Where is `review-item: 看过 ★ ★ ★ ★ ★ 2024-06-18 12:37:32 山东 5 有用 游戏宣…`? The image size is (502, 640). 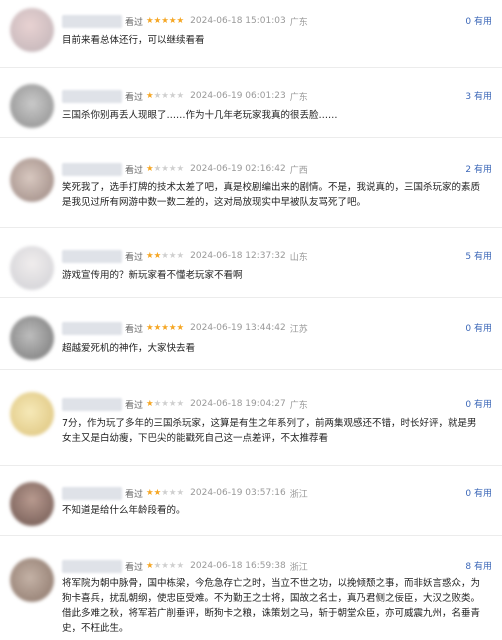 review-item: 看过 ★ ★ ★ ★ ★ 2024-06-18 12:37:32 山东 5 有用 游戏宣… is located at coordinates (251, 263).